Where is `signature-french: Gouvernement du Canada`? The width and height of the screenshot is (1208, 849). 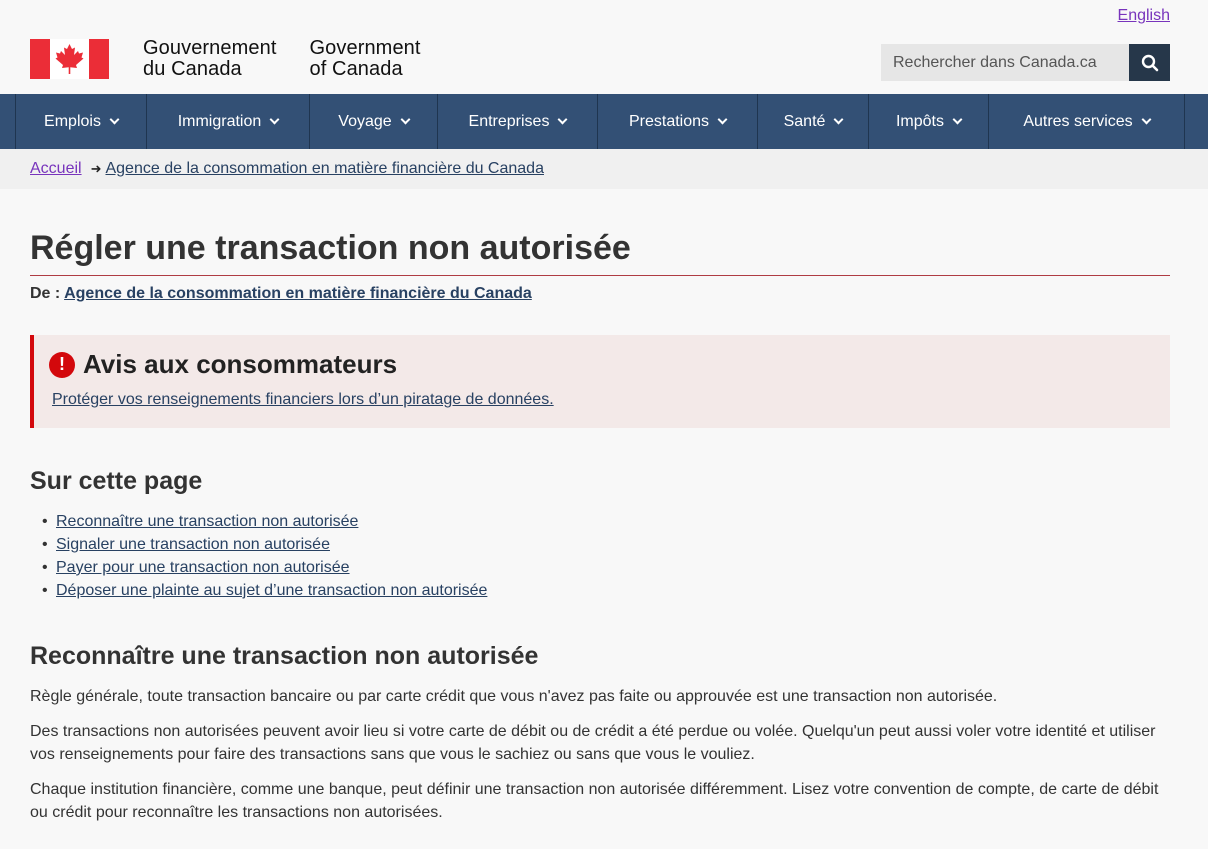 signature-french: Gouvernement du Canada is located at coordinates (210, 59).